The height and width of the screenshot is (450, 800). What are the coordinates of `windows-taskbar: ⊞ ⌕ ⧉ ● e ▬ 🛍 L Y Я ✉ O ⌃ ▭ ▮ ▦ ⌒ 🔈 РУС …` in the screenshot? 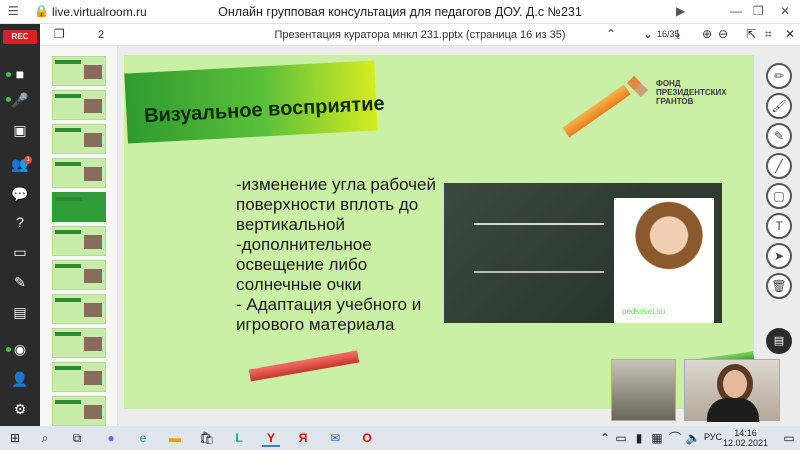 It's located at (400, 438).